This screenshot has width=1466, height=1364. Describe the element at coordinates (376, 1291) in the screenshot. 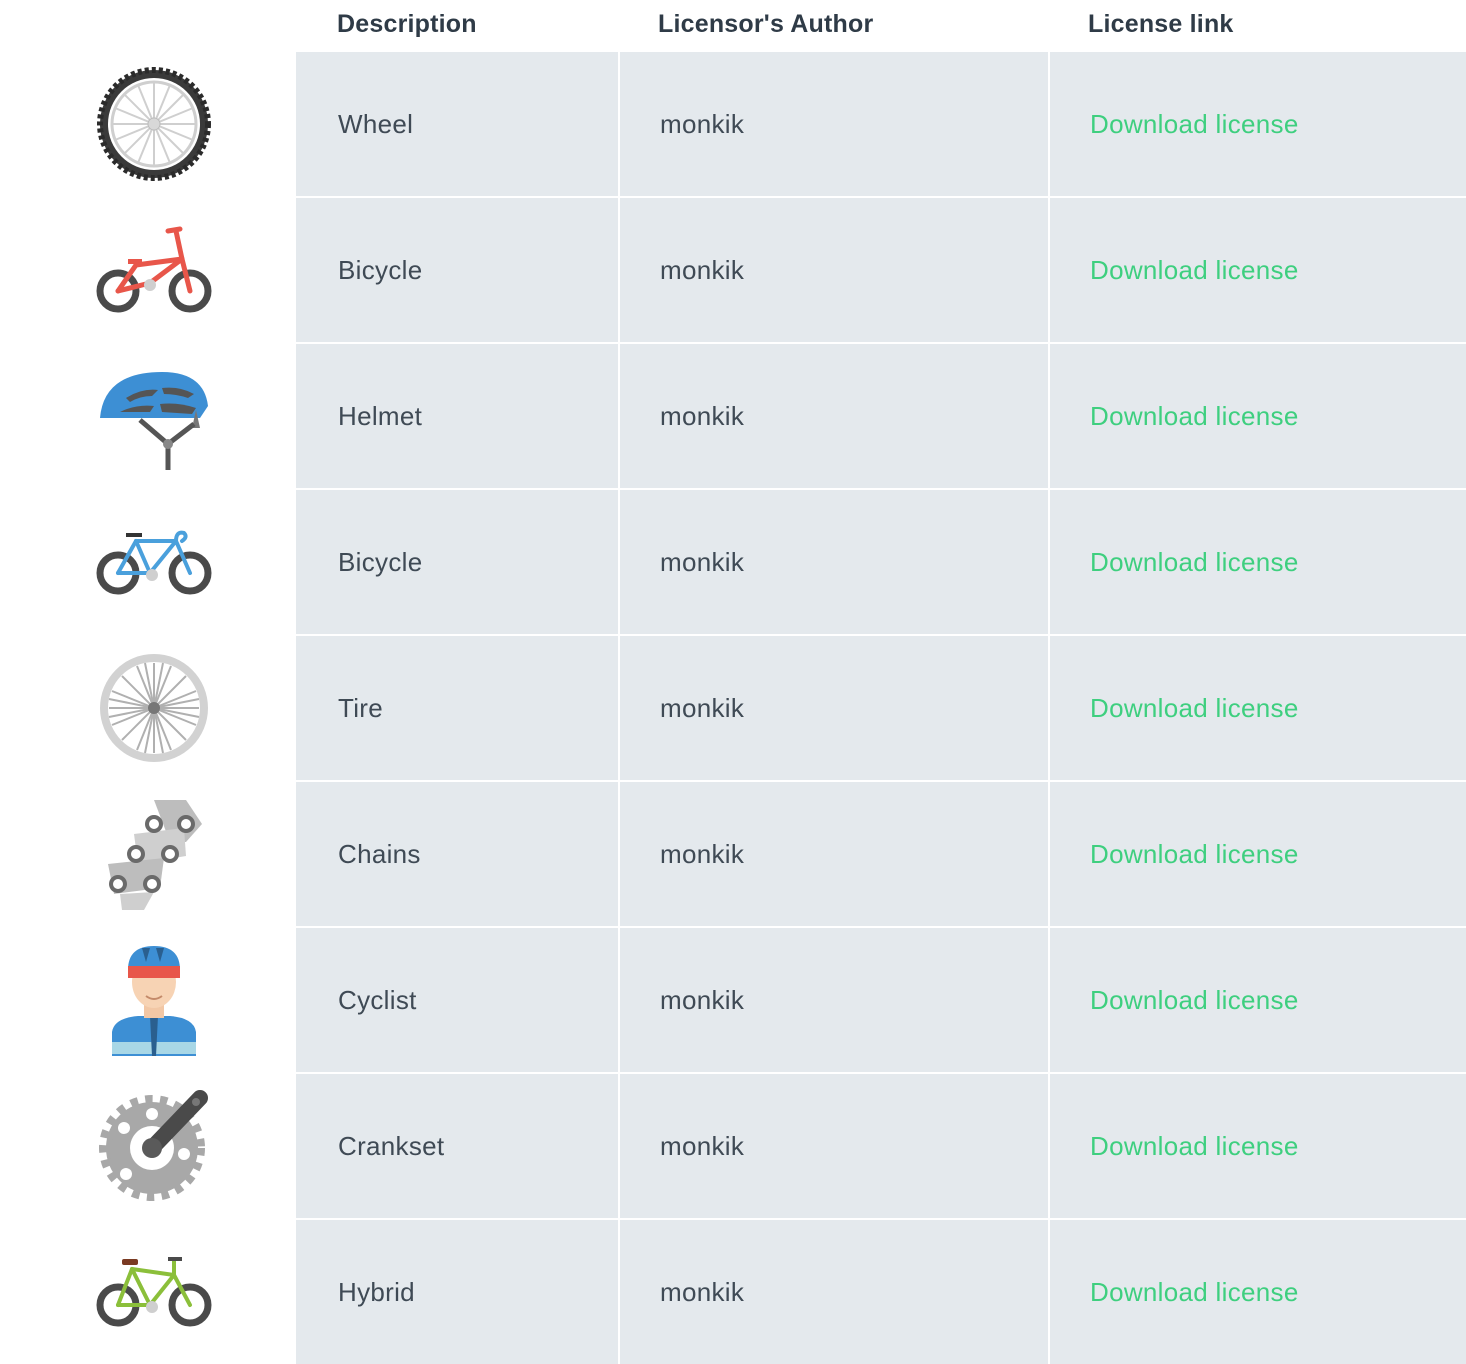

I see `description-text: Hybrid` at that location.